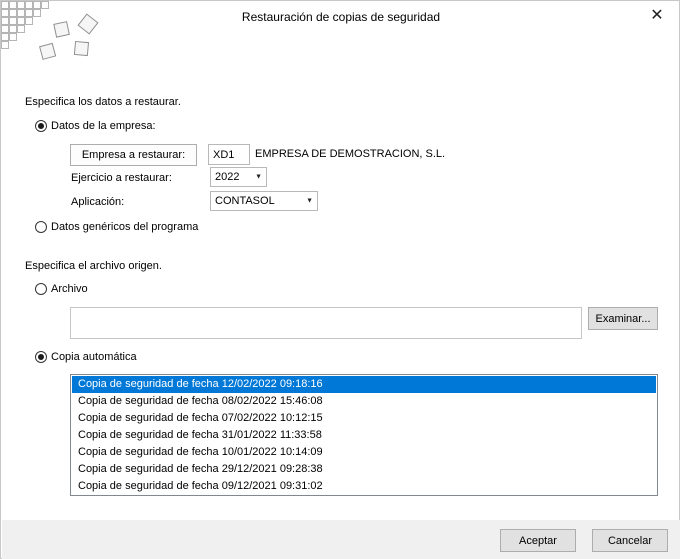 Image resolution: width=680 pixels, height=559 pixels. What do you see at coordinates (133, 155) in the screenshot?
I see `empresa-restaurar-button: Empresa a restaurar:` at bounding box center [133, 155].